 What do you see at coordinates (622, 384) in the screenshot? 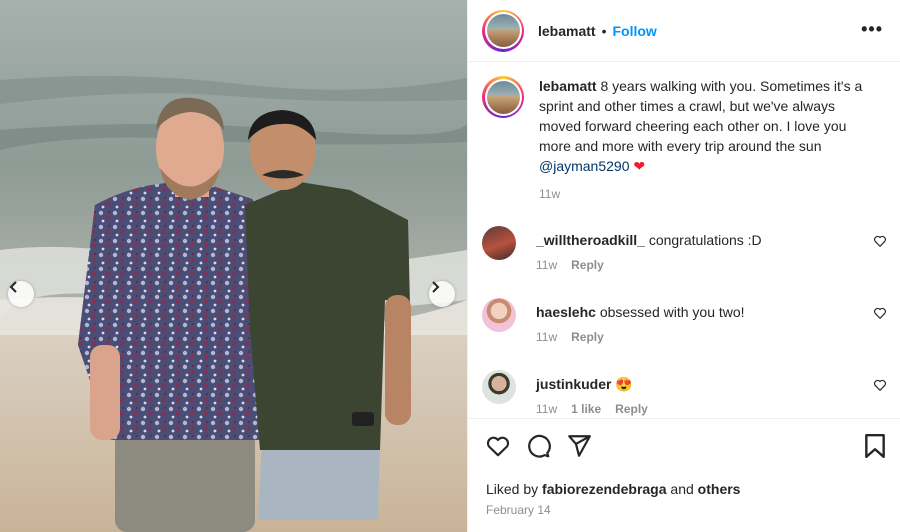
I see `comment-content: 😍` at bounding box center [622, 384].